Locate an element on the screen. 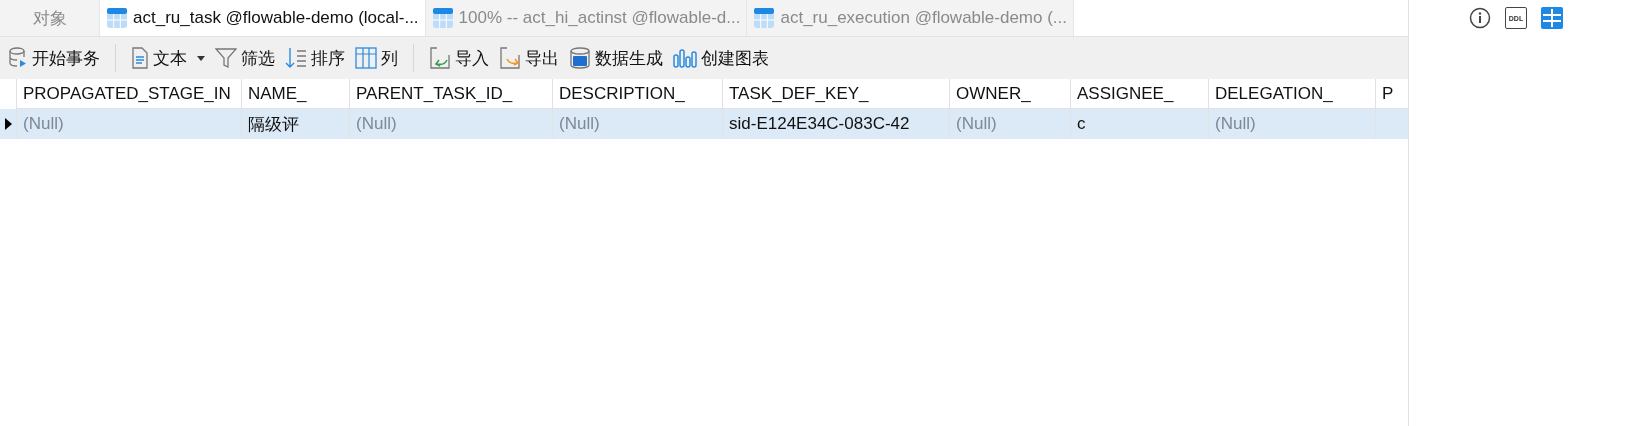  export-icon is located at coordinates (510, 58).